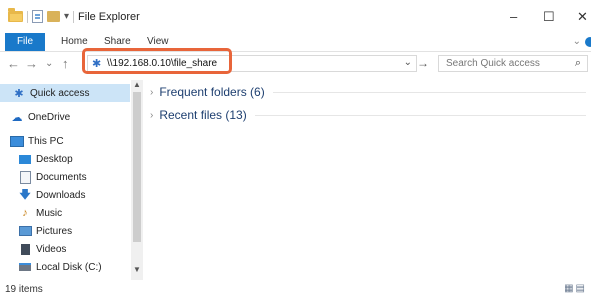 Image resolution: width=591 pixels, height=297 pixels. What do you see at coordinates (74, 249) in the screenshot?
I see `sidebar-item-videos: Videos` at bounding box center [74, 249].